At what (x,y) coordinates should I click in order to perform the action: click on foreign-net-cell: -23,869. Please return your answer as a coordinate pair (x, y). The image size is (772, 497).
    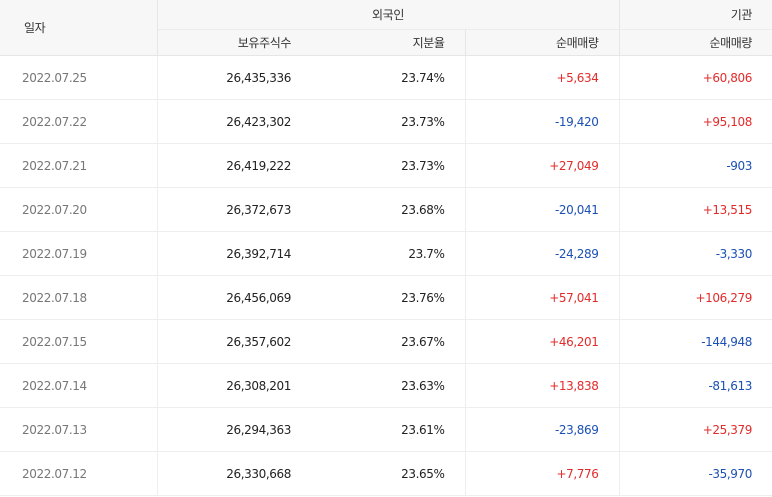
    Looking at the image, I should click on (542, 429).